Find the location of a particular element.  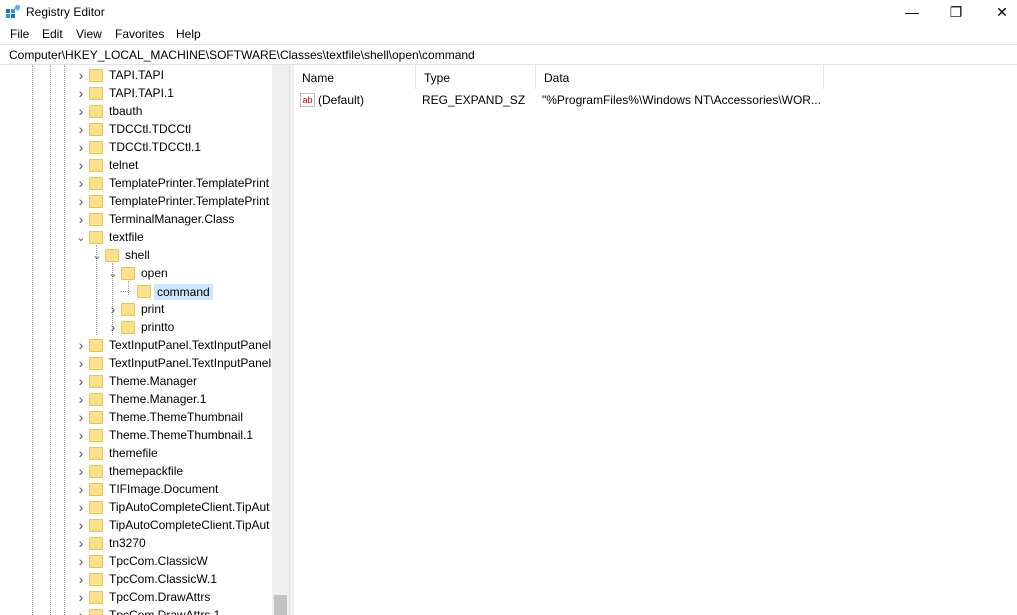

menu-bar: File Edit View Favorites Help is located at coordinates (508, 34).